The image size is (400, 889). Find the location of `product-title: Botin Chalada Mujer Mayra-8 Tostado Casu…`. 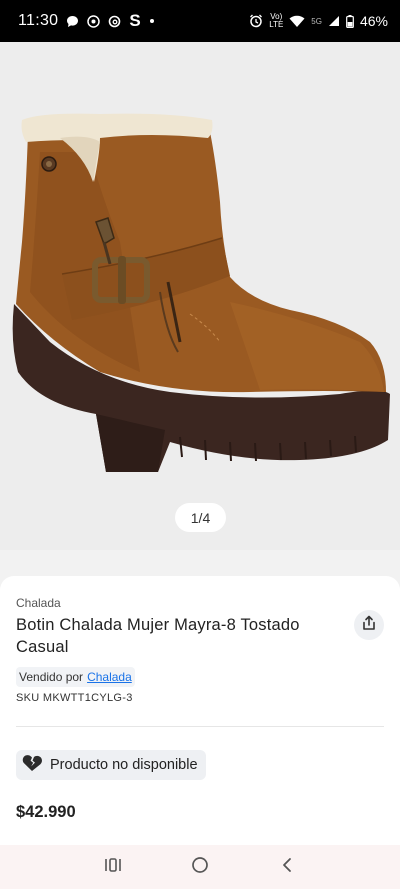

product-title: Botin Chalada Mujer Mayra-8 Tostado Casu… is located at coordinates (158, 636).